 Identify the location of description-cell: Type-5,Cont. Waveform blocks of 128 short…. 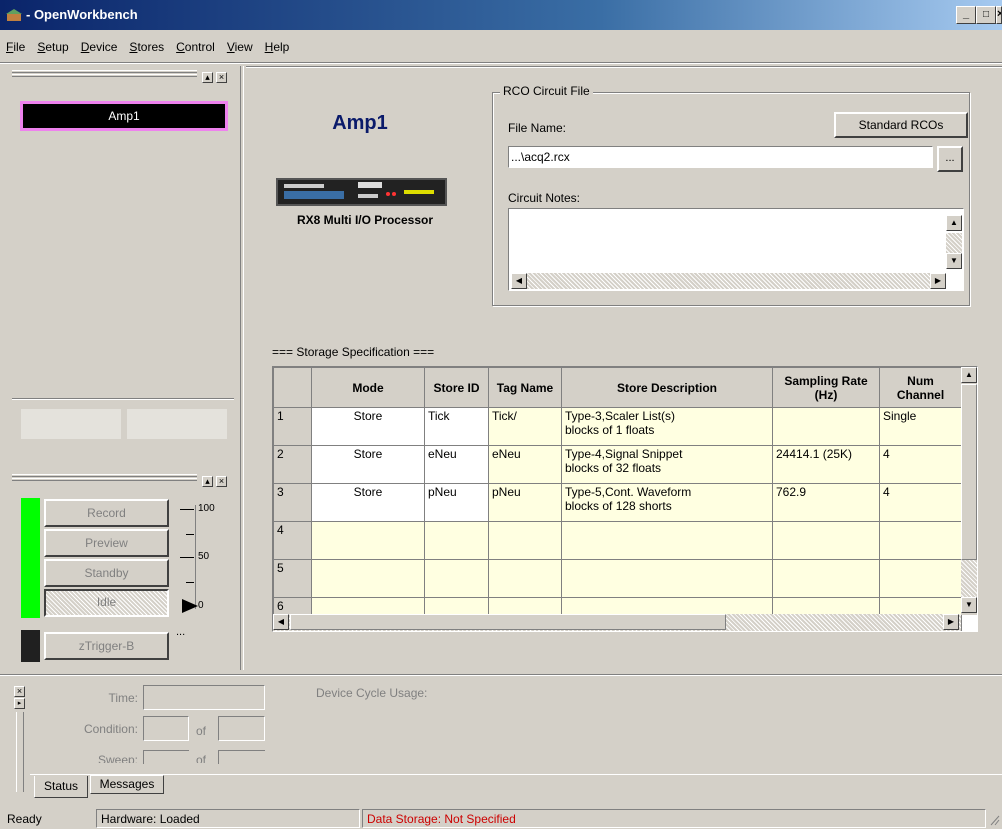
(667, 502).